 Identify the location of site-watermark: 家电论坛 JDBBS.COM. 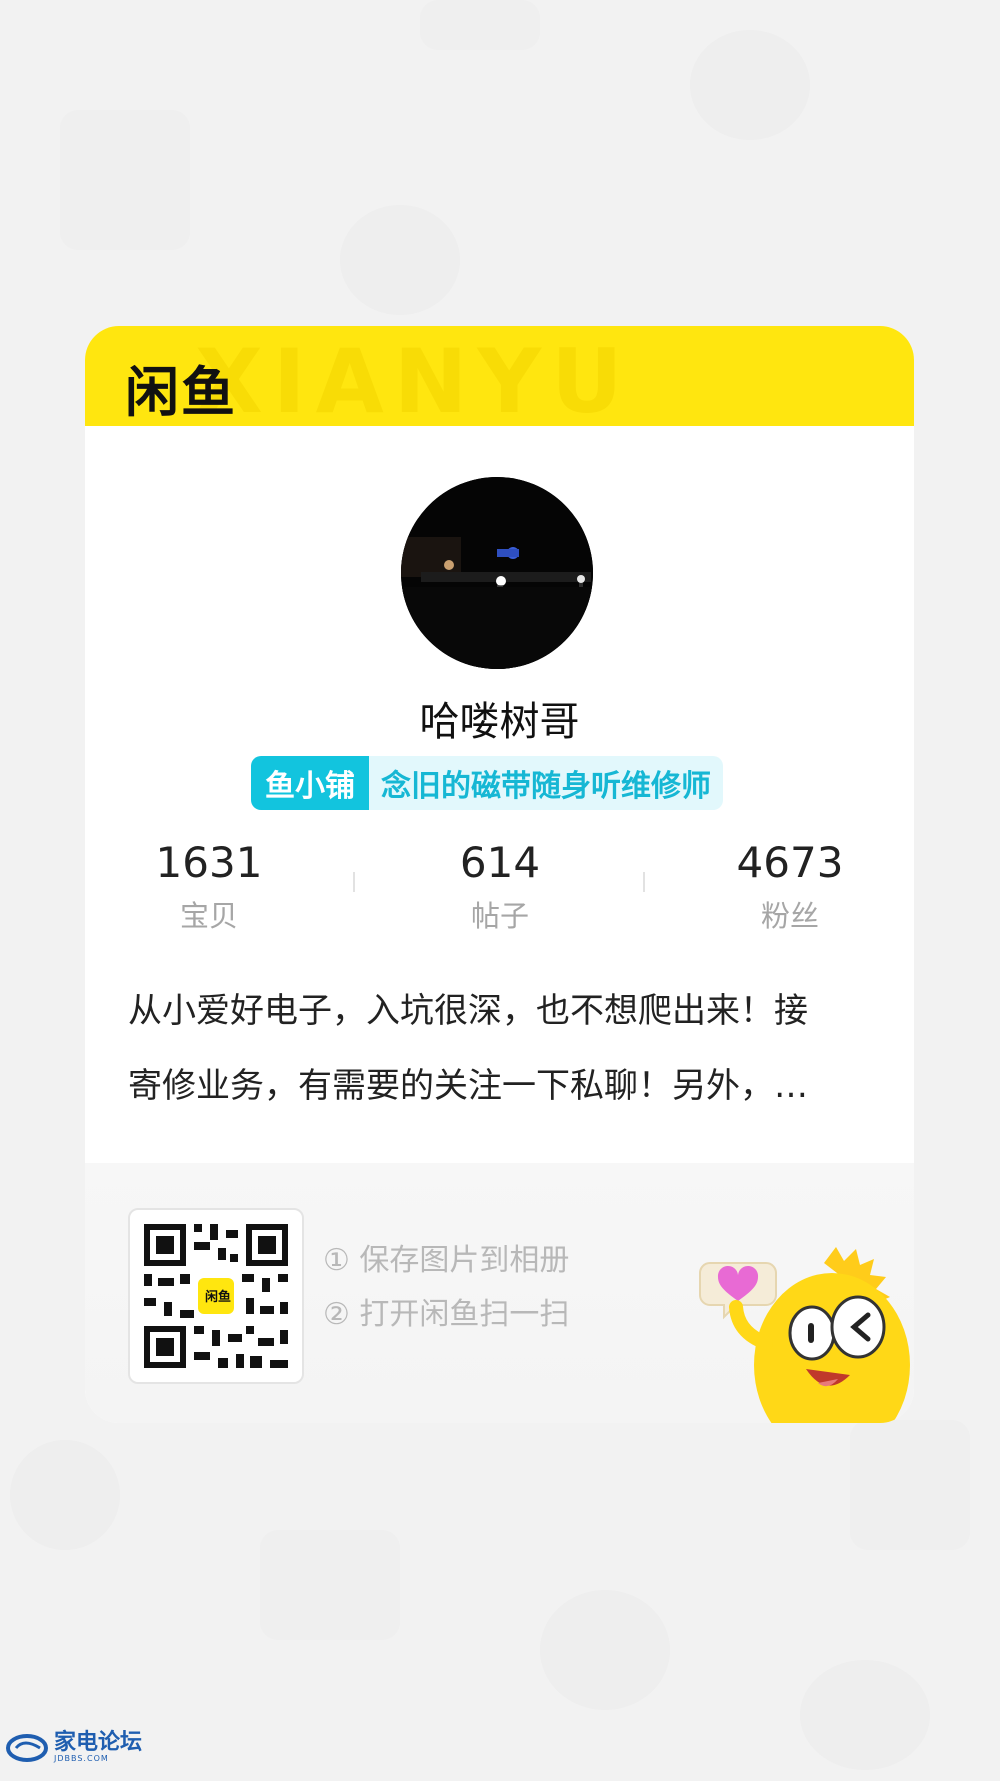
(74, 1747).